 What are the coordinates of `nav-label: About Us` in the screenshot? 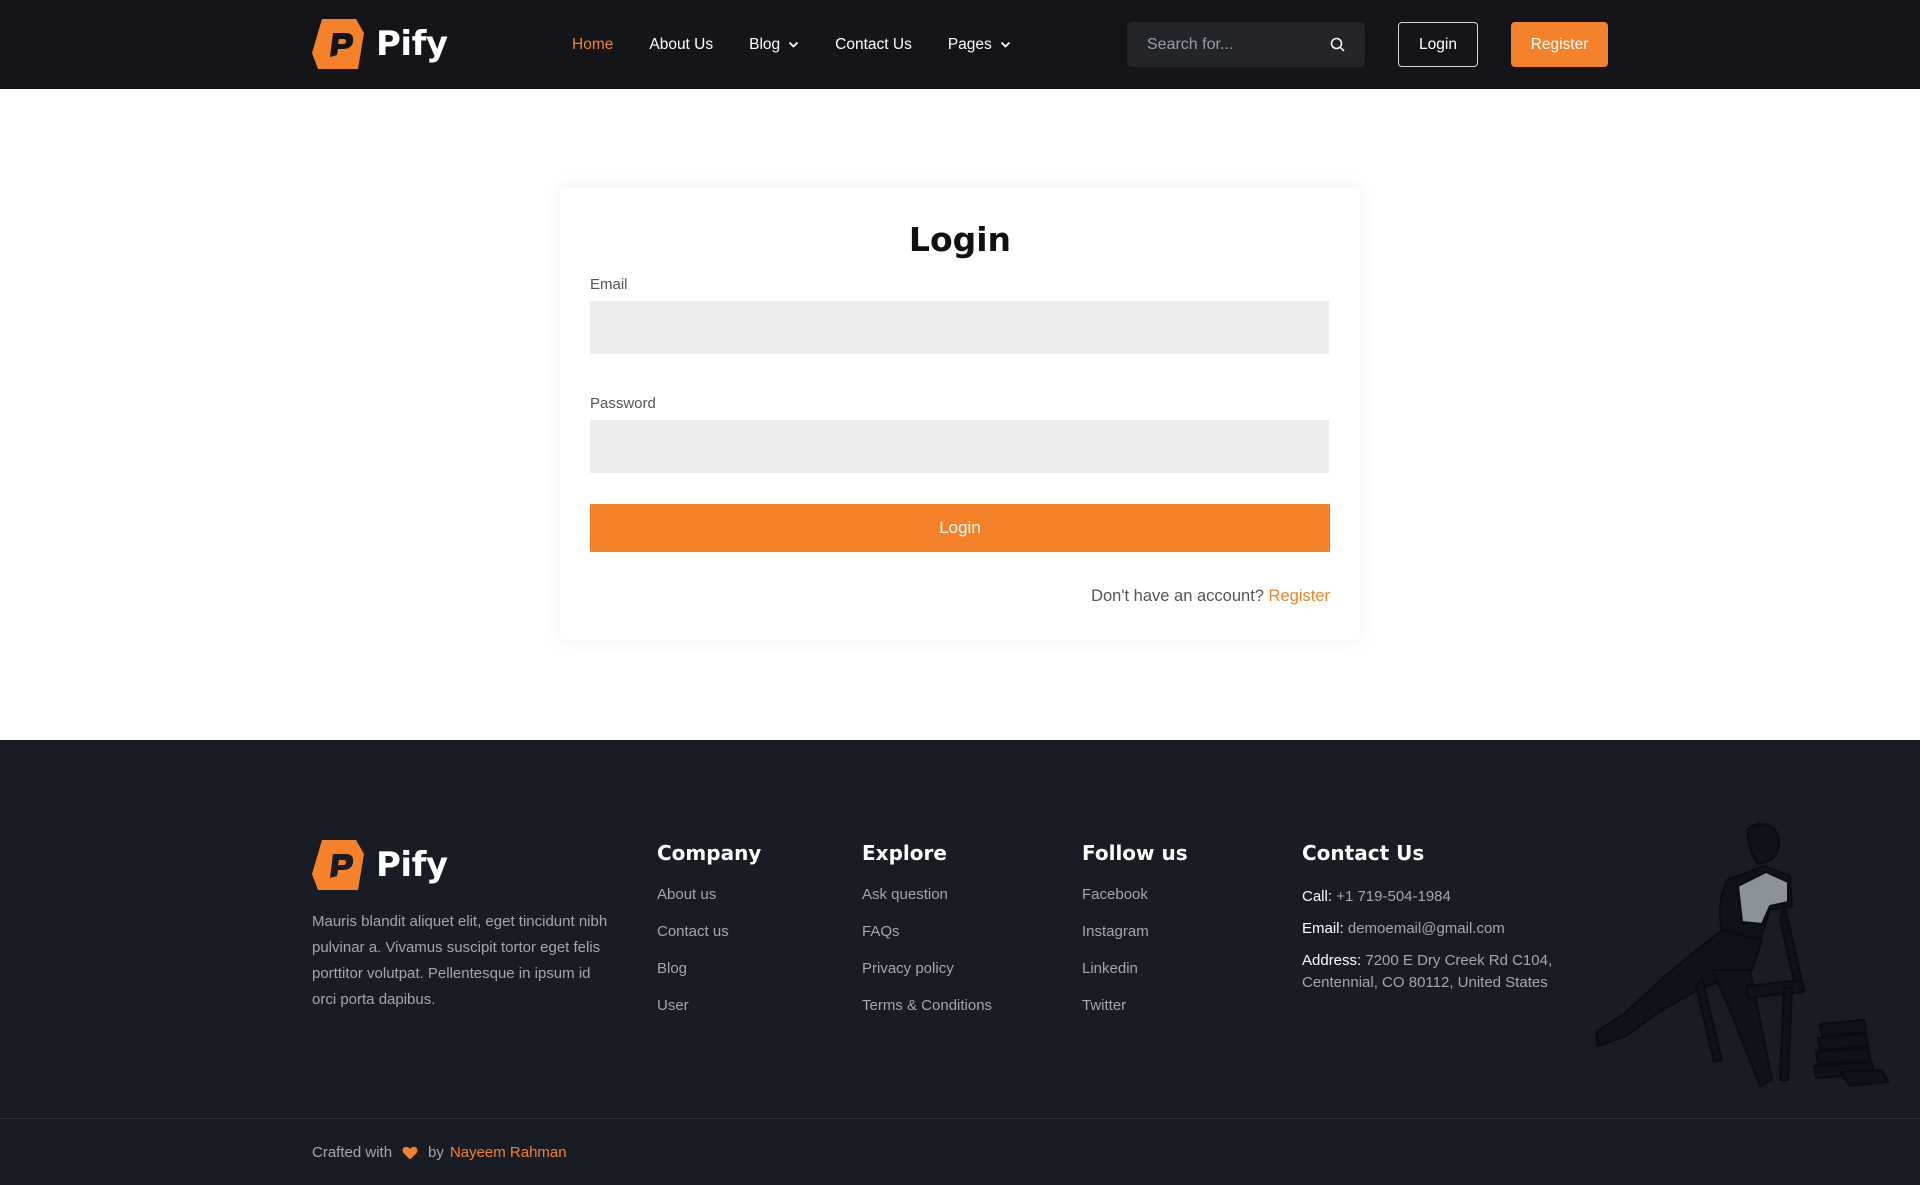 It's located at (681, 44).